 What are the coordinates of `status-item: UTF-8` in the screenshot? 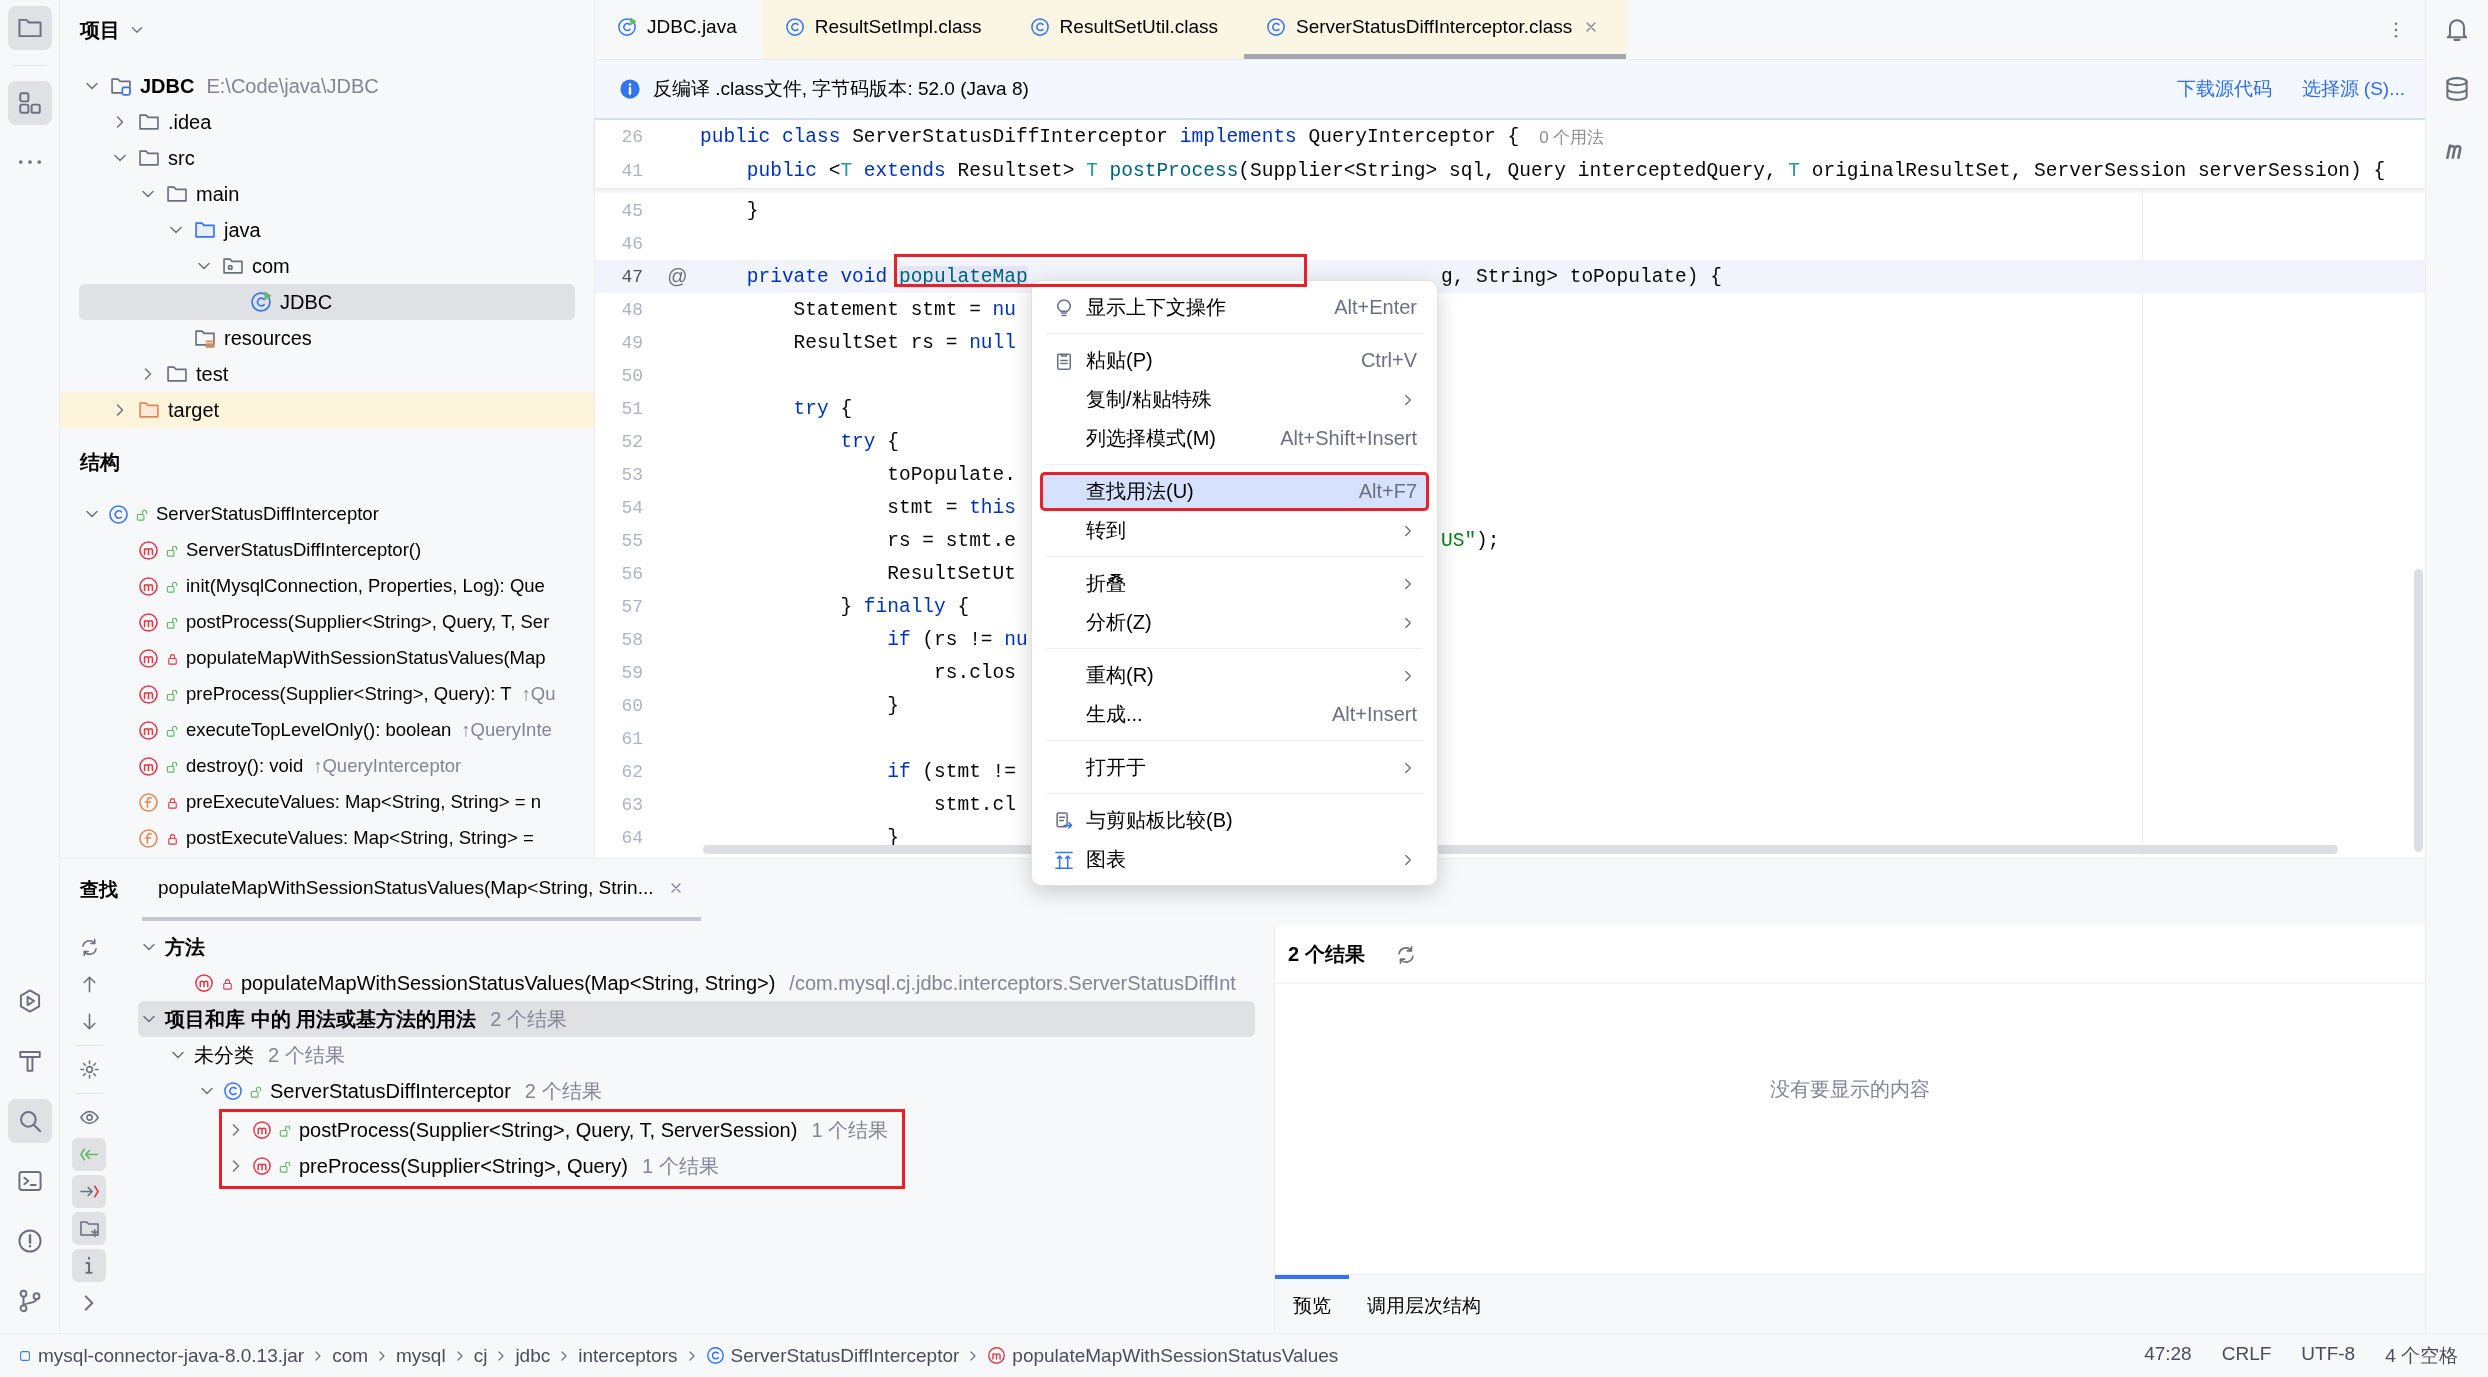 It's located at (2328, 1355).